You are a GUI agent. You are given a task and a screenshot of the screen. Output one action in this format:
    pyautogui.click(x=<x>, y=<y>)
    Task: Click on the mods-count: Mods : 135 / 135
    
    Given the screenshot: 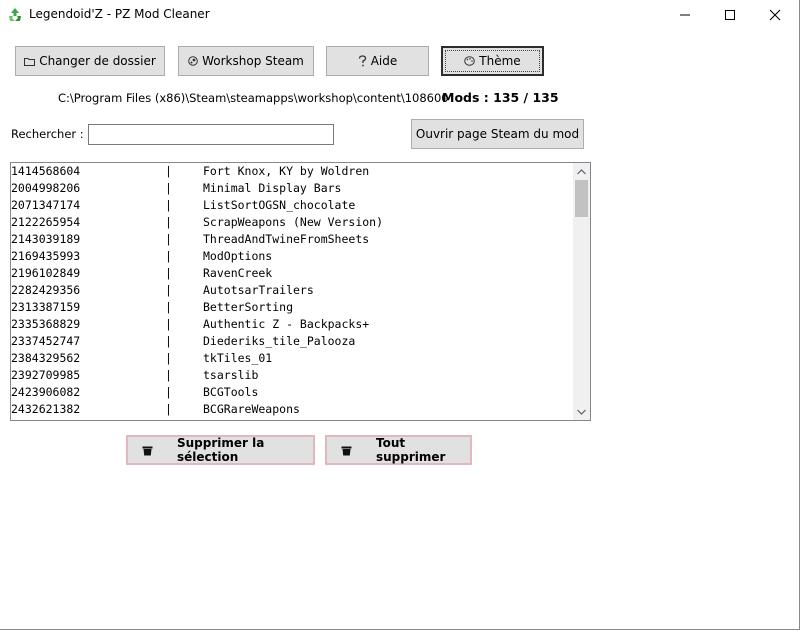 What is the action you would take?
    pyautogui.click(x=500, y=97)
    